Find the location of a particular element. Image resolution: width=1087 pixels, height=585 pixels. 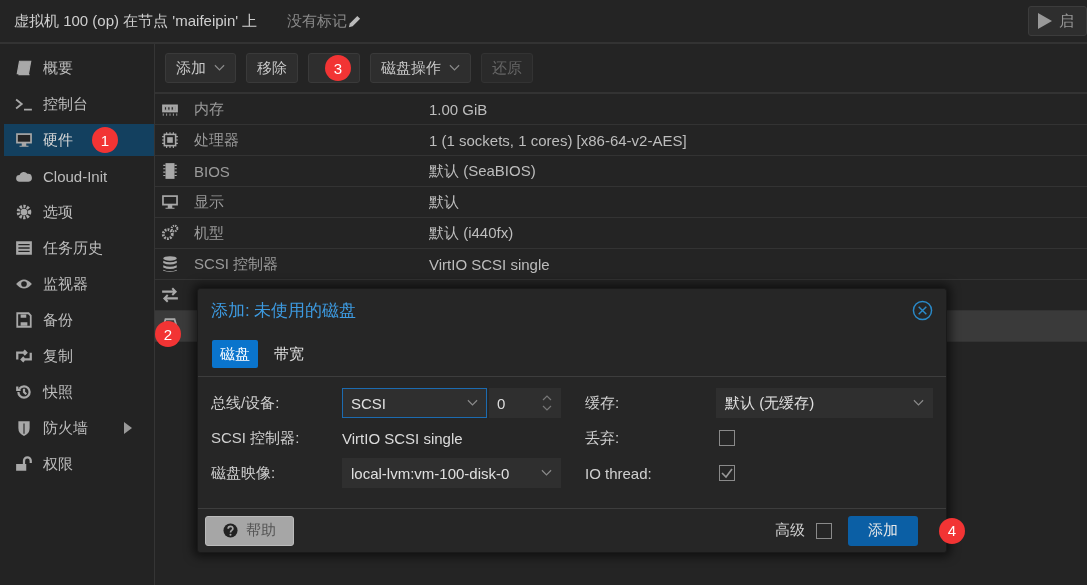

table-row: 显示 默认 is located at coordinates (621, 202).